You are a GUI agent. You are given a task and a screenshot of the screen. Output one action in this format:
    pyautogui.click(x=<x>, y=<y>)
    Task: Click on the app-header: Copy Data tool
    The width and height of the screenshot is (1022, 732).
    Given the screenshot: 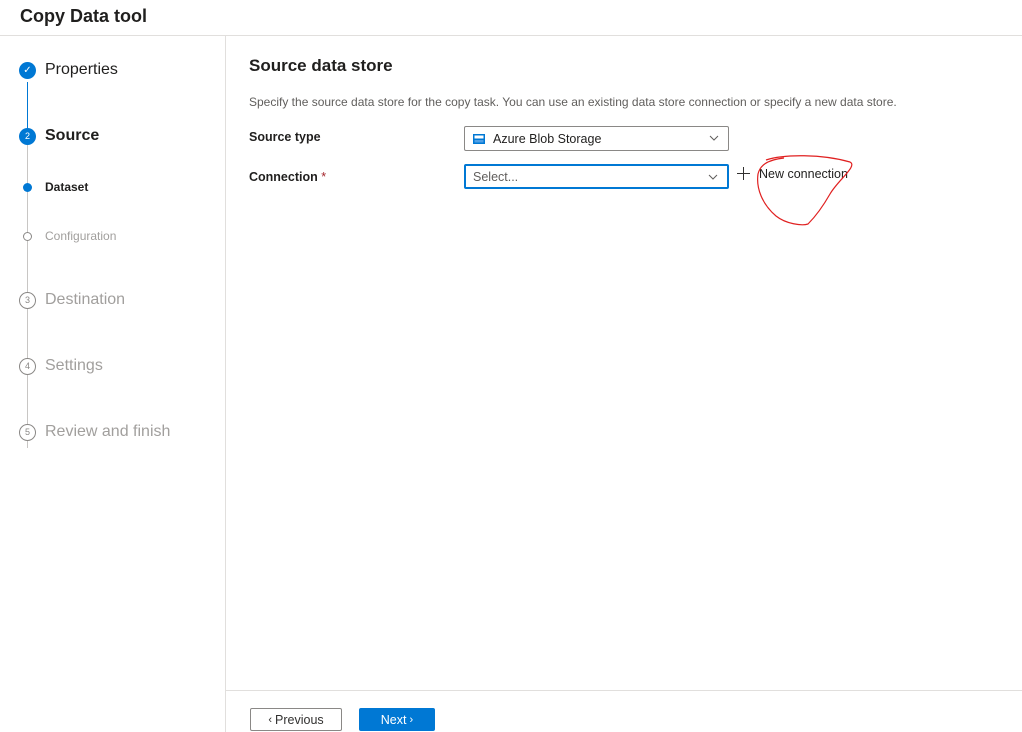 What is the action you would take?
    pyautogui.click(x=511, y=18)
    